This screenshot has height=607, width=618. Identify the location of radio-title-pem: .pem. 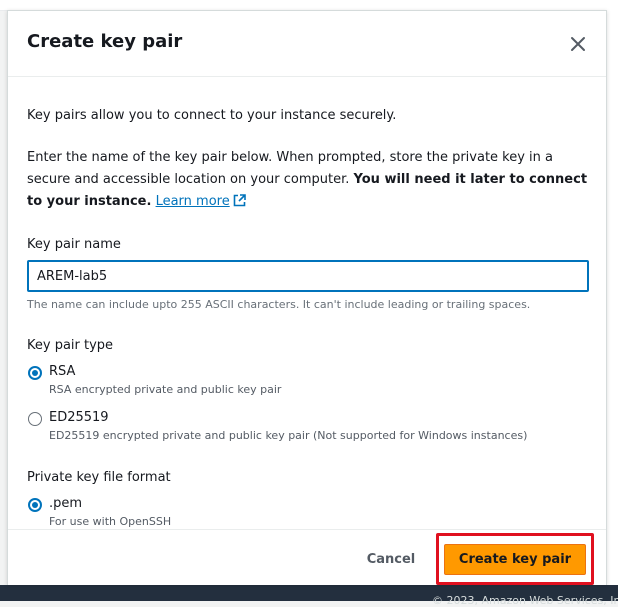
(66, 503).